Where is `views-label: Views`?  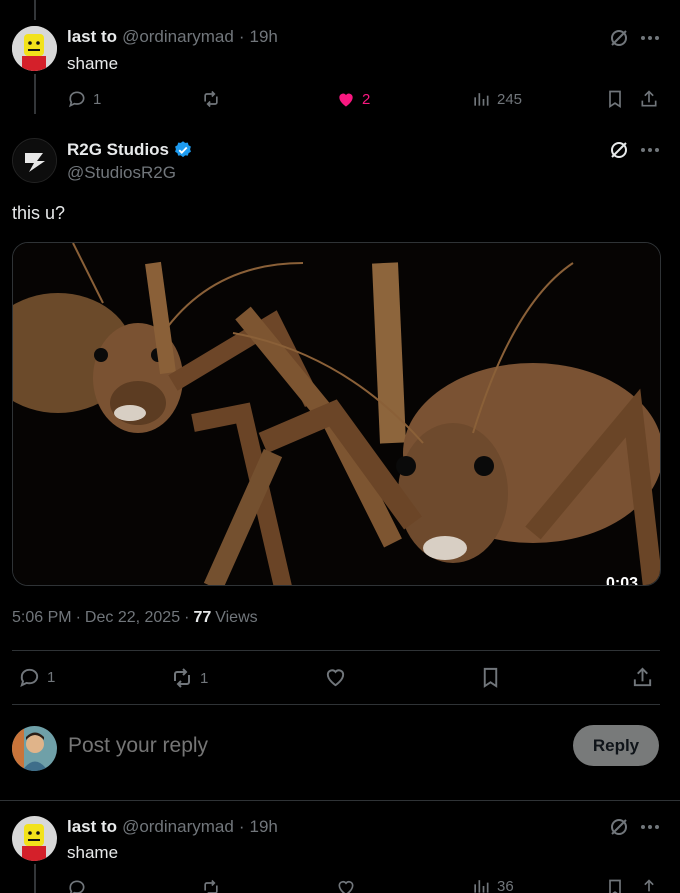
views-label: Views is located at coordinates (236, 617).